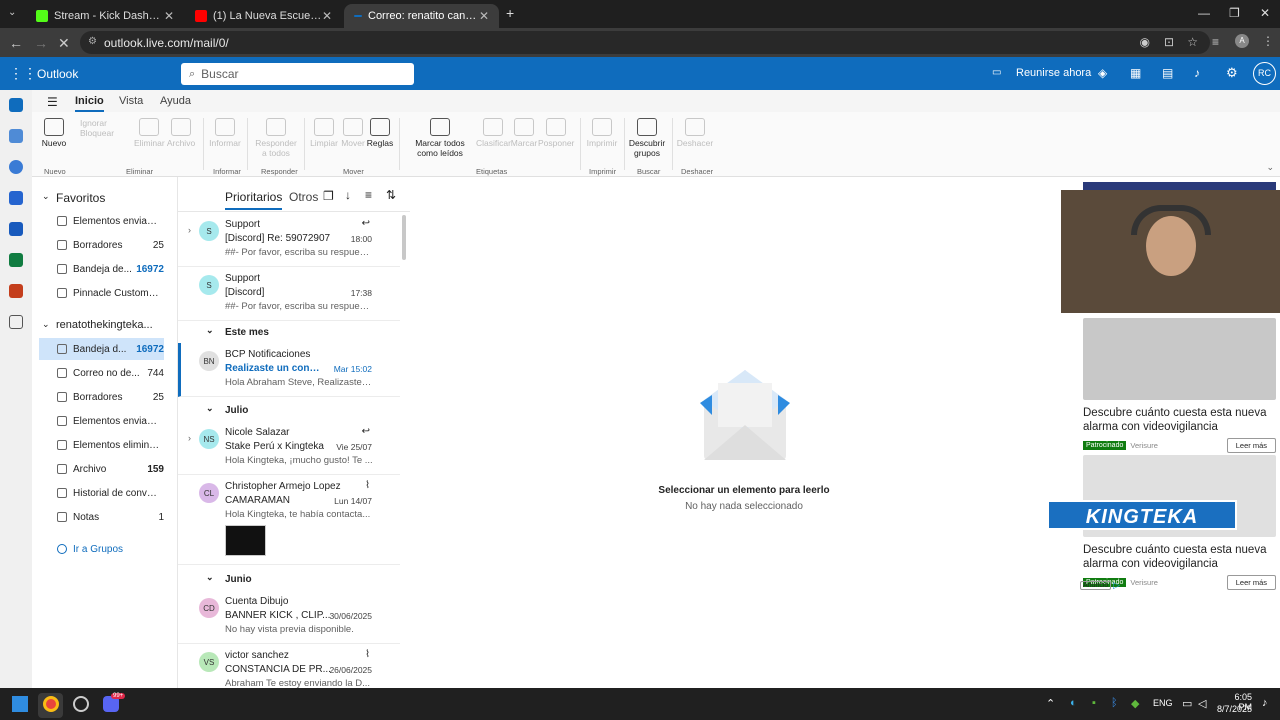 This screenshot has width=1280, height=720. I want to click on stop-icon: ✕, so click(64, 43).